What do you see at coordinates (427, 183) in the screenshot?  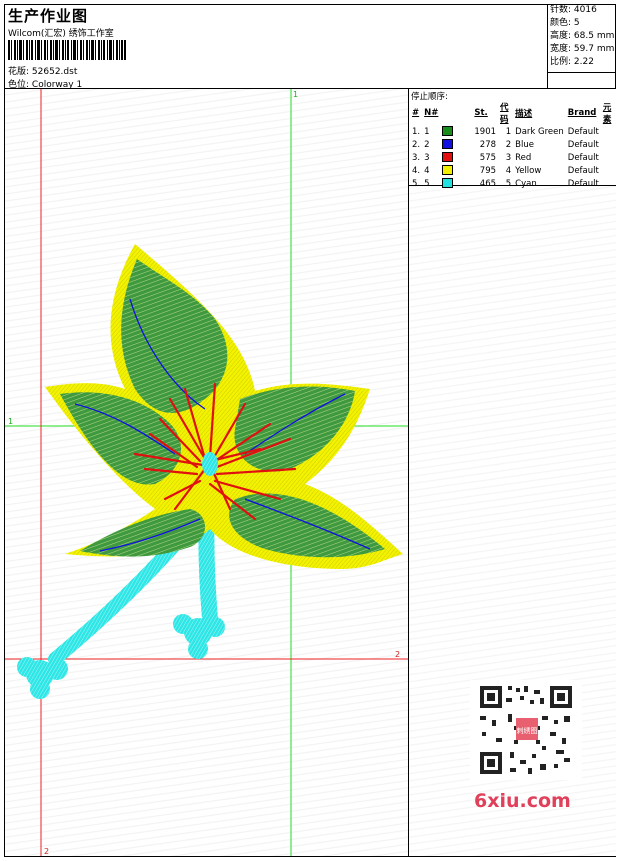 I see `cell-n: 5` at bounding box center [427, 183].